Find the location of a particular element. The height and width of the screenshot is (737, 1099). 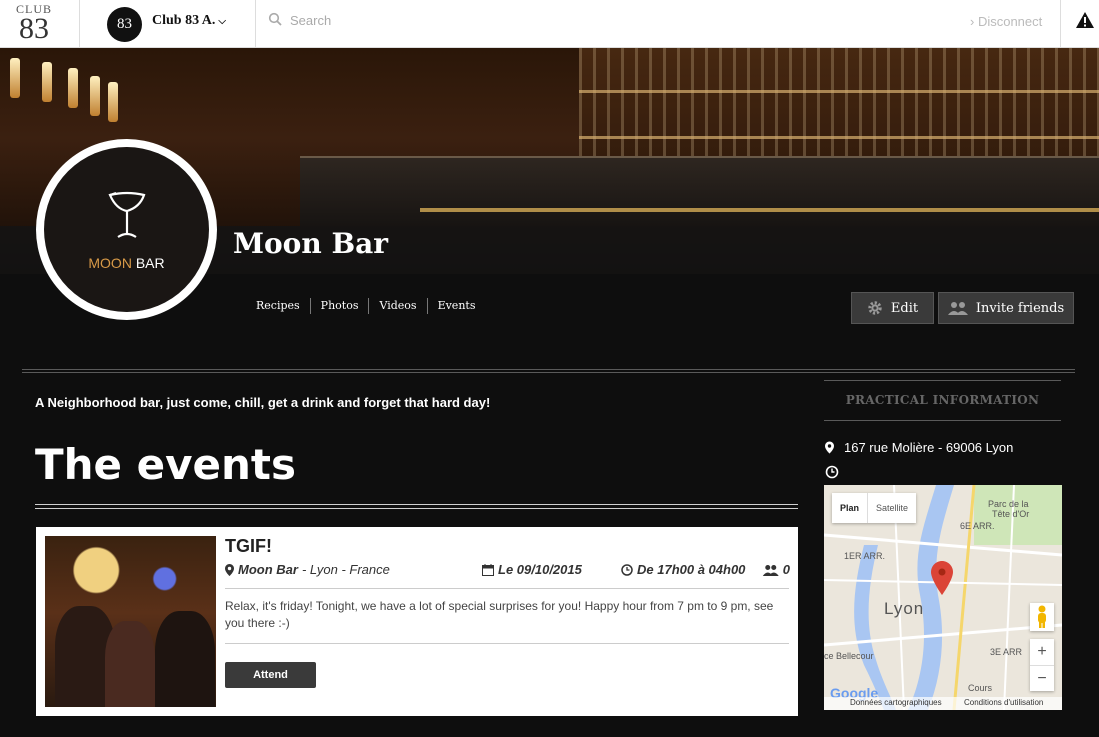

address-text: 167 rue Molière - 69006 Lyon is located at coordinates (929, 447).